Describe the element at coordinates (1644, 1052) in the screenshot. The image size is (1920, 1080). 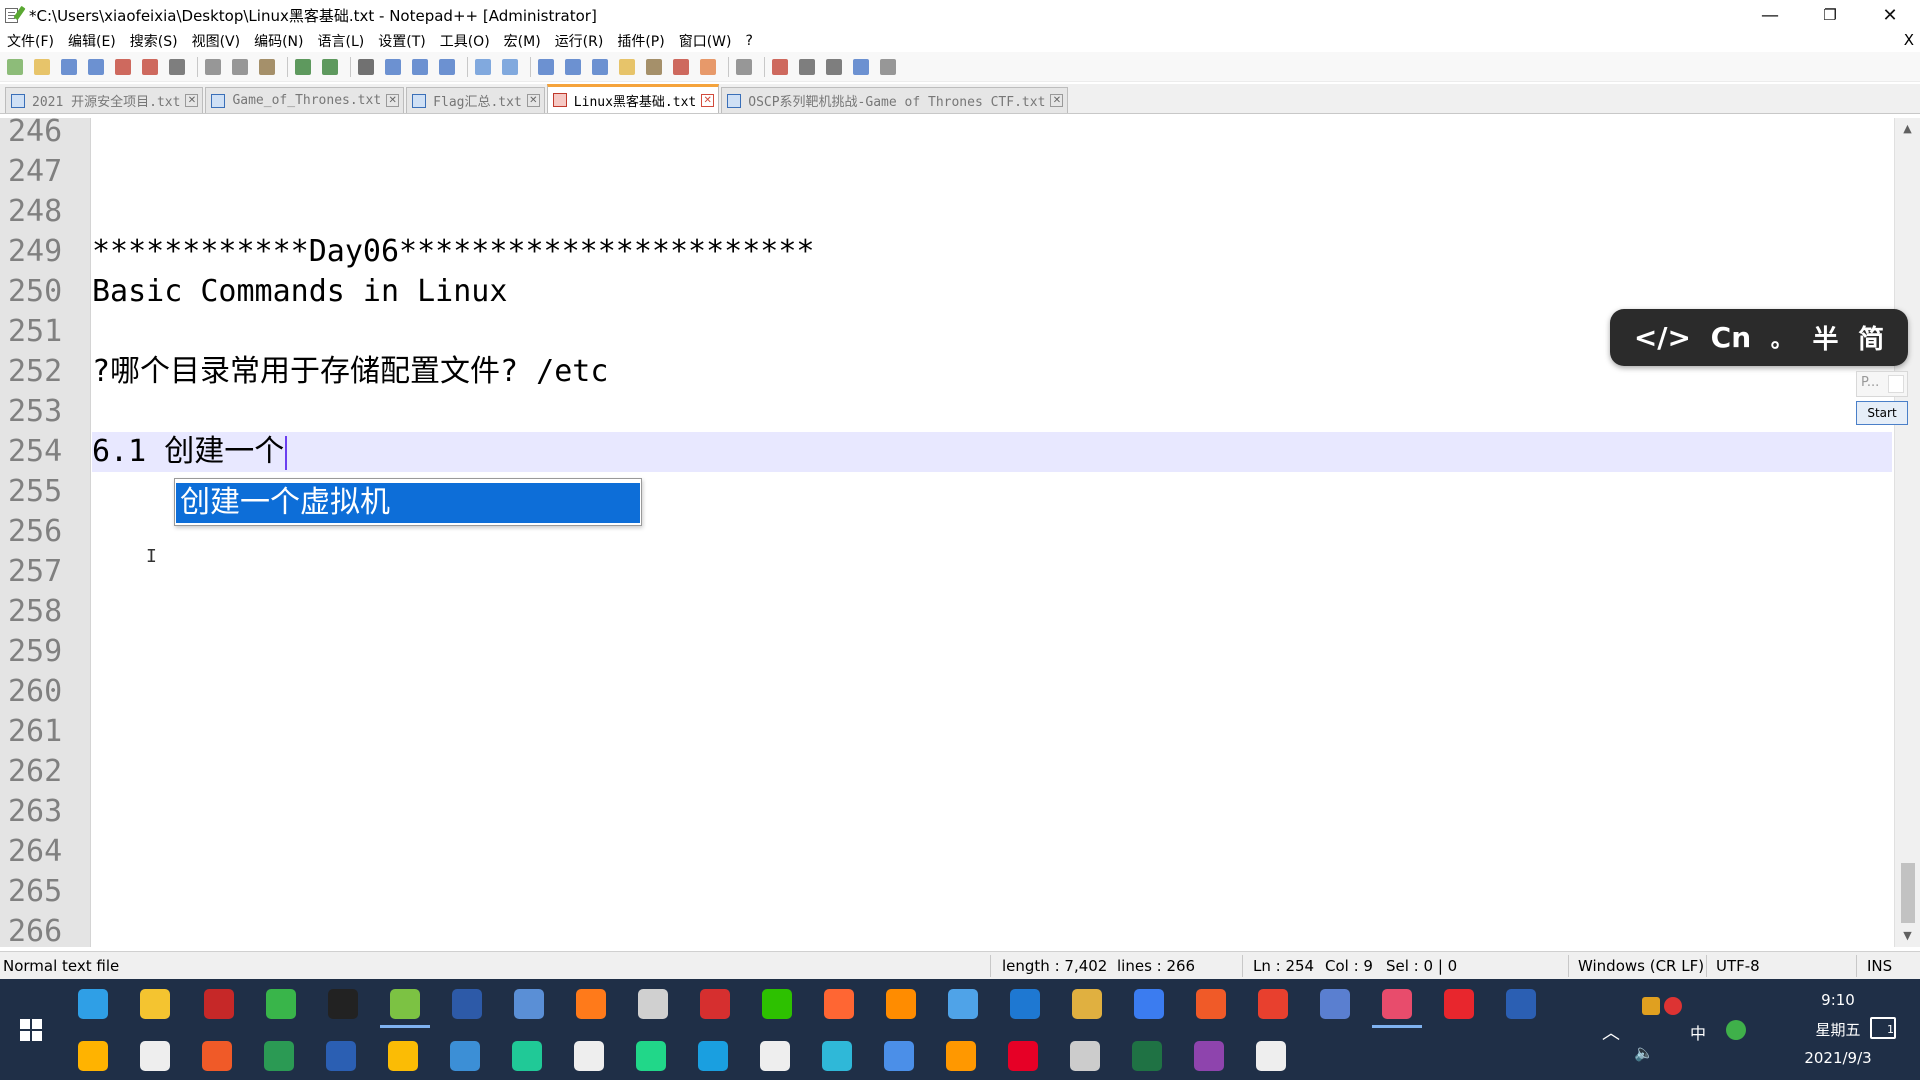
I see `volume-icon: 🔈` at that location.